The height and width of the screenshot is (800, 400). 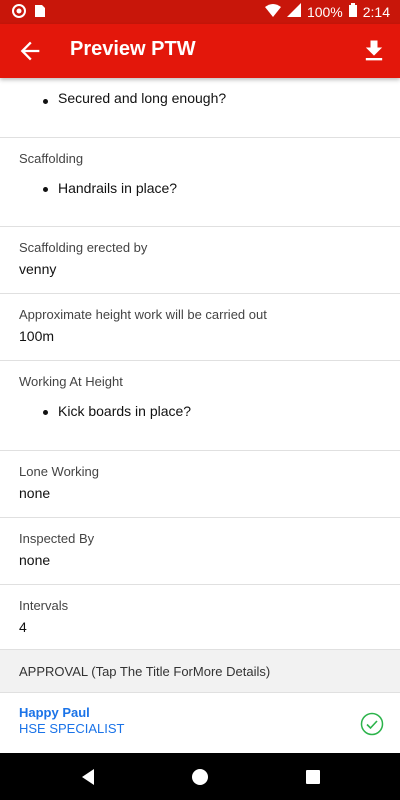 I want to click on sim-card-icon, so click(x=40, y=12).